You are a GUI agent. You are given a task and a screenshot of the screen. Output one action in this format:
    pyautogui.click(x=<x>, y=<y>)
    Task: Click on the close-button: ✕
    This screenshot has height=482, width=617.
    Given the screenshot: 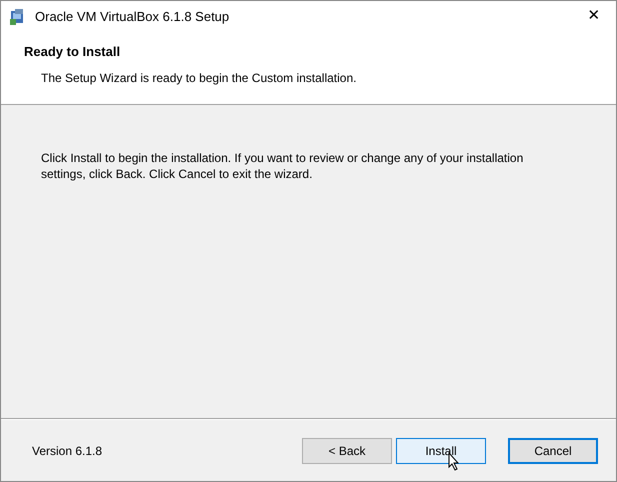 What is the action you would take?
    pyautogui.click(x=594, y=16)
    